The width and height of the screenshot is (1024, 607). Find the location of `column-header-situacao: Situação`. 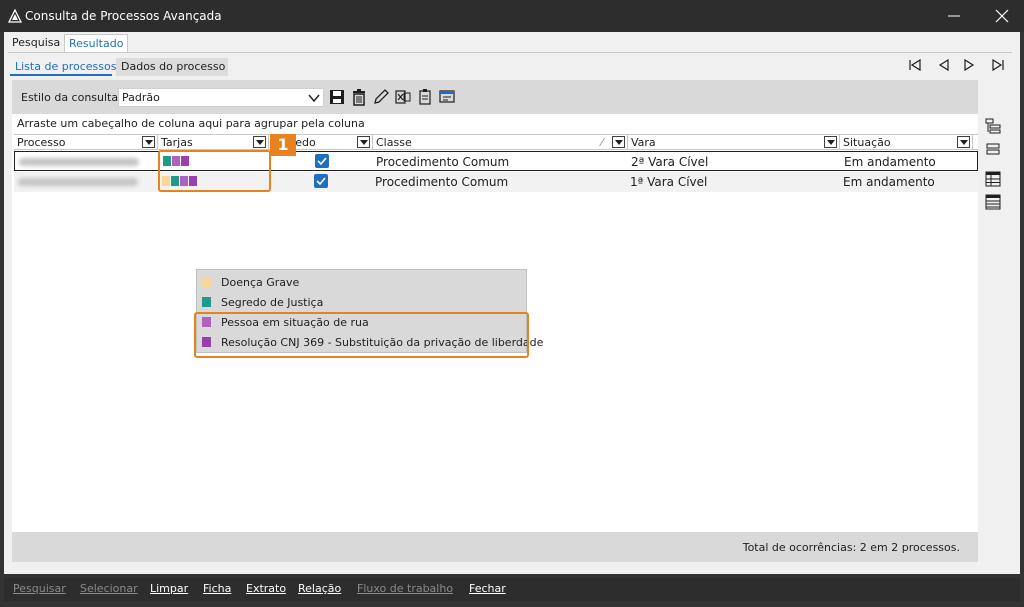

column-header-situacao: Situação is located at coordinates (906, 142).